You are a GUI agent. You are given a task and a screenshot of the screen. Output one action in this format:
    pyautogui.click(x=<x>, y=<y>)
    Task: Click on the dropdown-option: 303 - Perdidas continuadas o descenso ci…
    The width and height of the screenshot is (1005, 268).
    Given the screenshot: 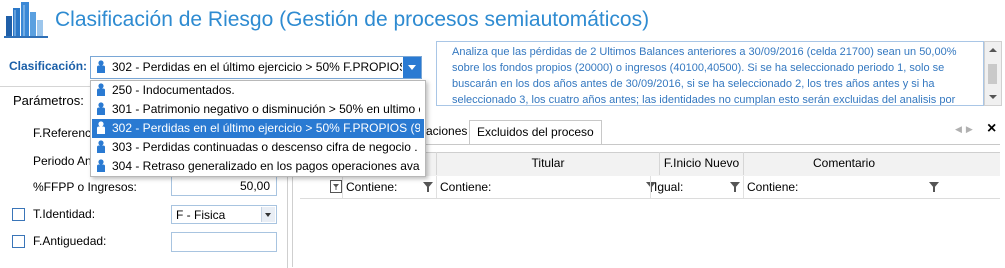 What is the action you would take?
    pyautogui.click(x=258, y=147)
    